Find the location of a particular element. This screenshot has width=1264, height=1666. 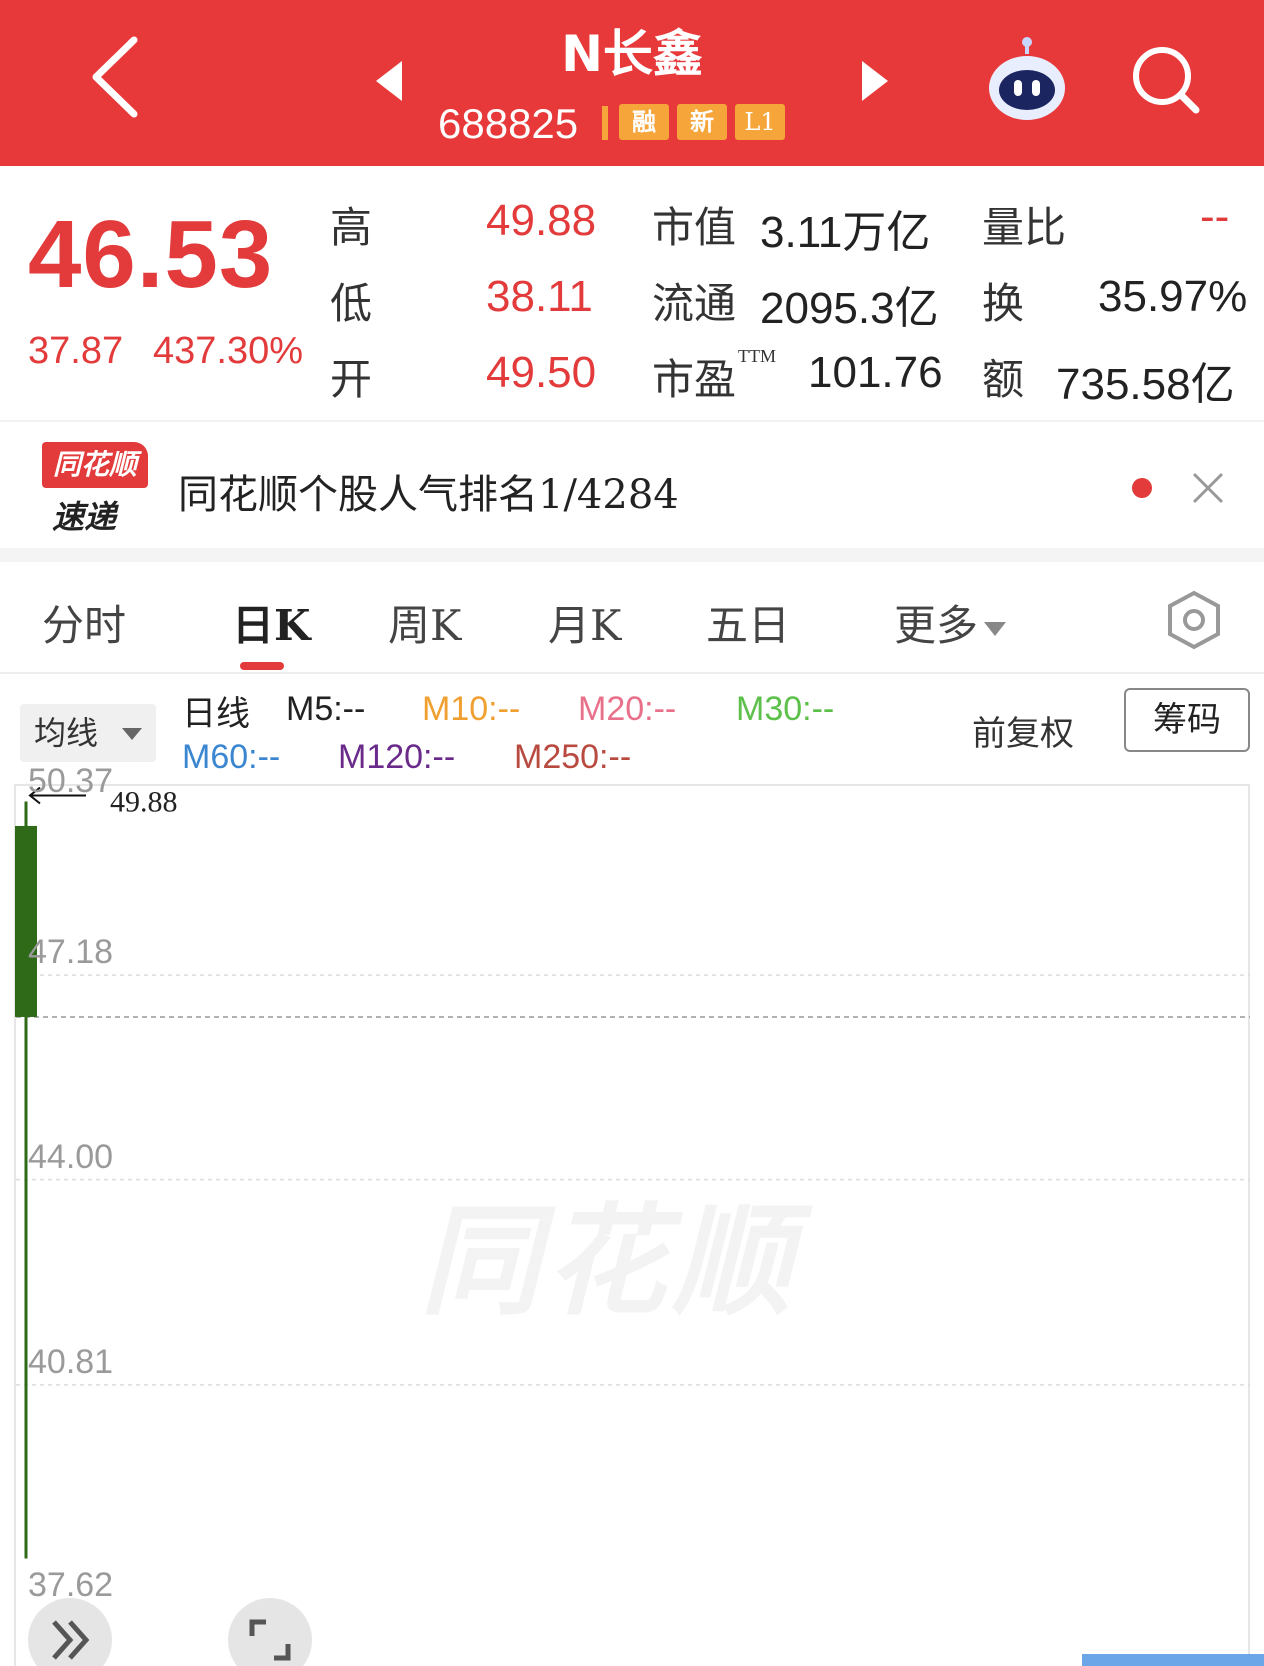

double-chevron-right-icon is located at coordinates (71, 1640).